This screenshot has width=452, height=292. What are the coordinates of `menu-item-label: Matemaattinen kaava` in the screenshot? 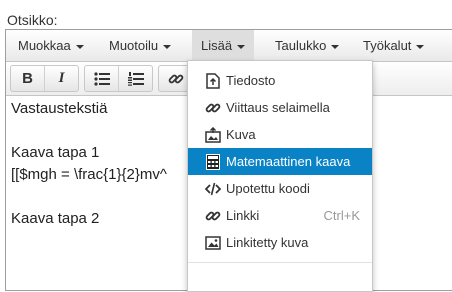 It's located at (288, 161).